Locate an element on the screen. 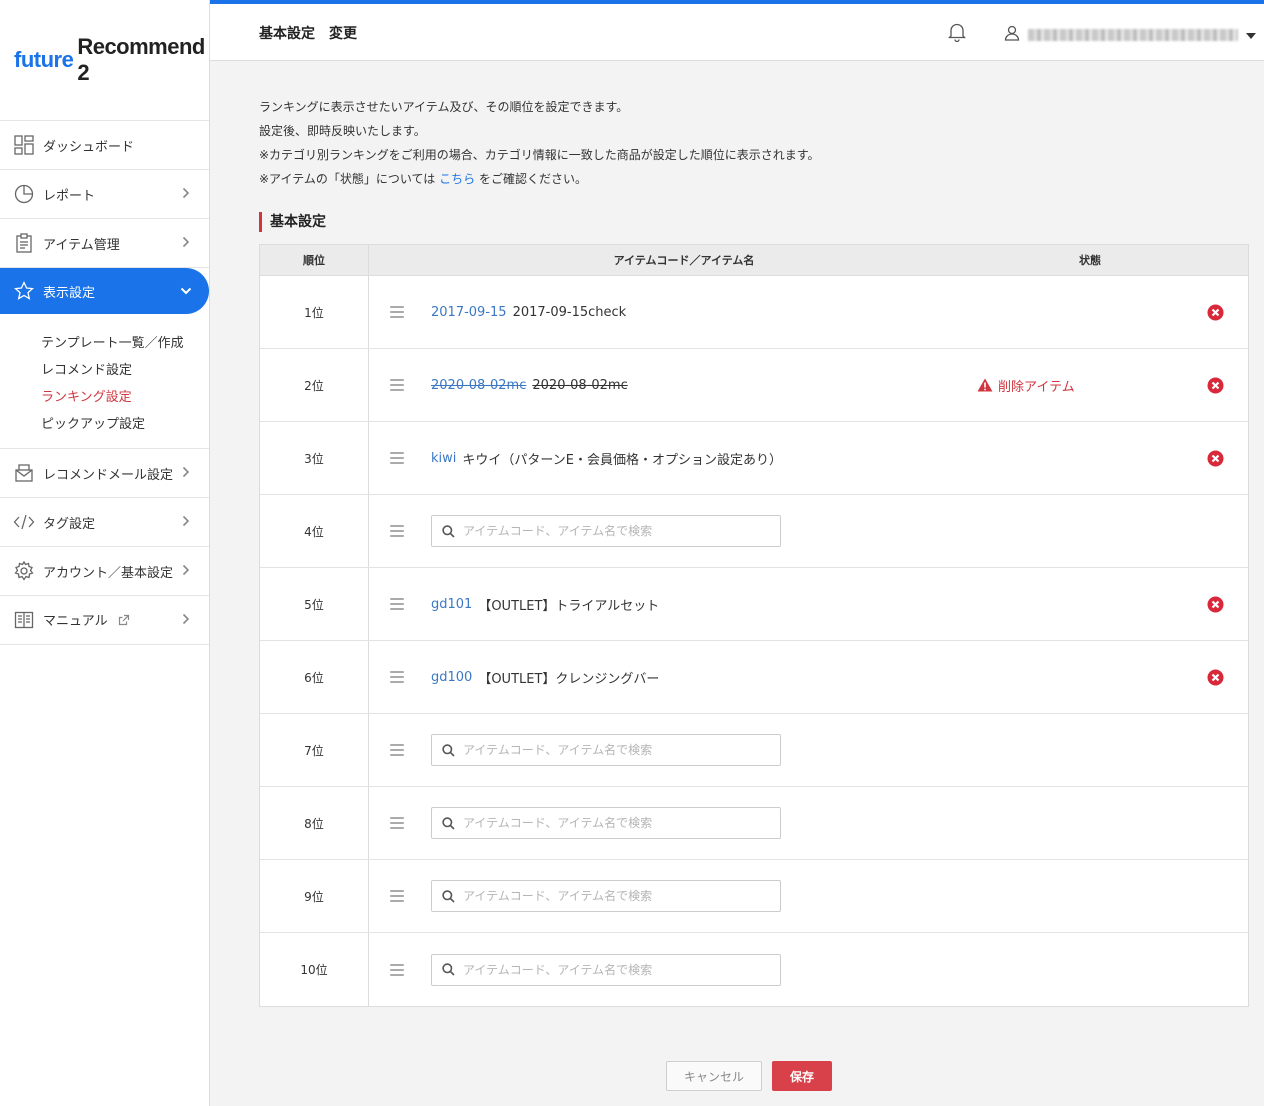  page-title: 基本設定 変更 is located at coordinates (308, 34).